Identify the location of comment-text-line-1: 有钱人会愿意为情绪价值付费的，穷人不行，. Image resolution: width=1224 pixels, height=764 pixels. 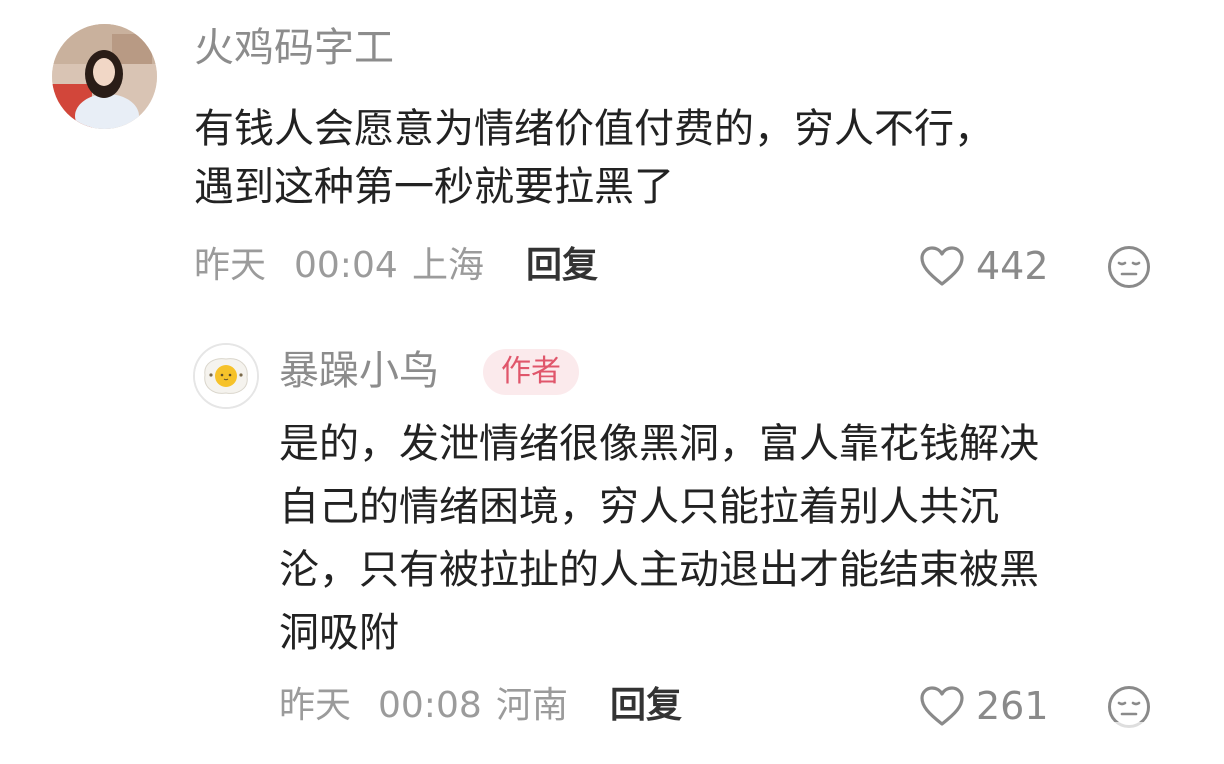
(594, 129).